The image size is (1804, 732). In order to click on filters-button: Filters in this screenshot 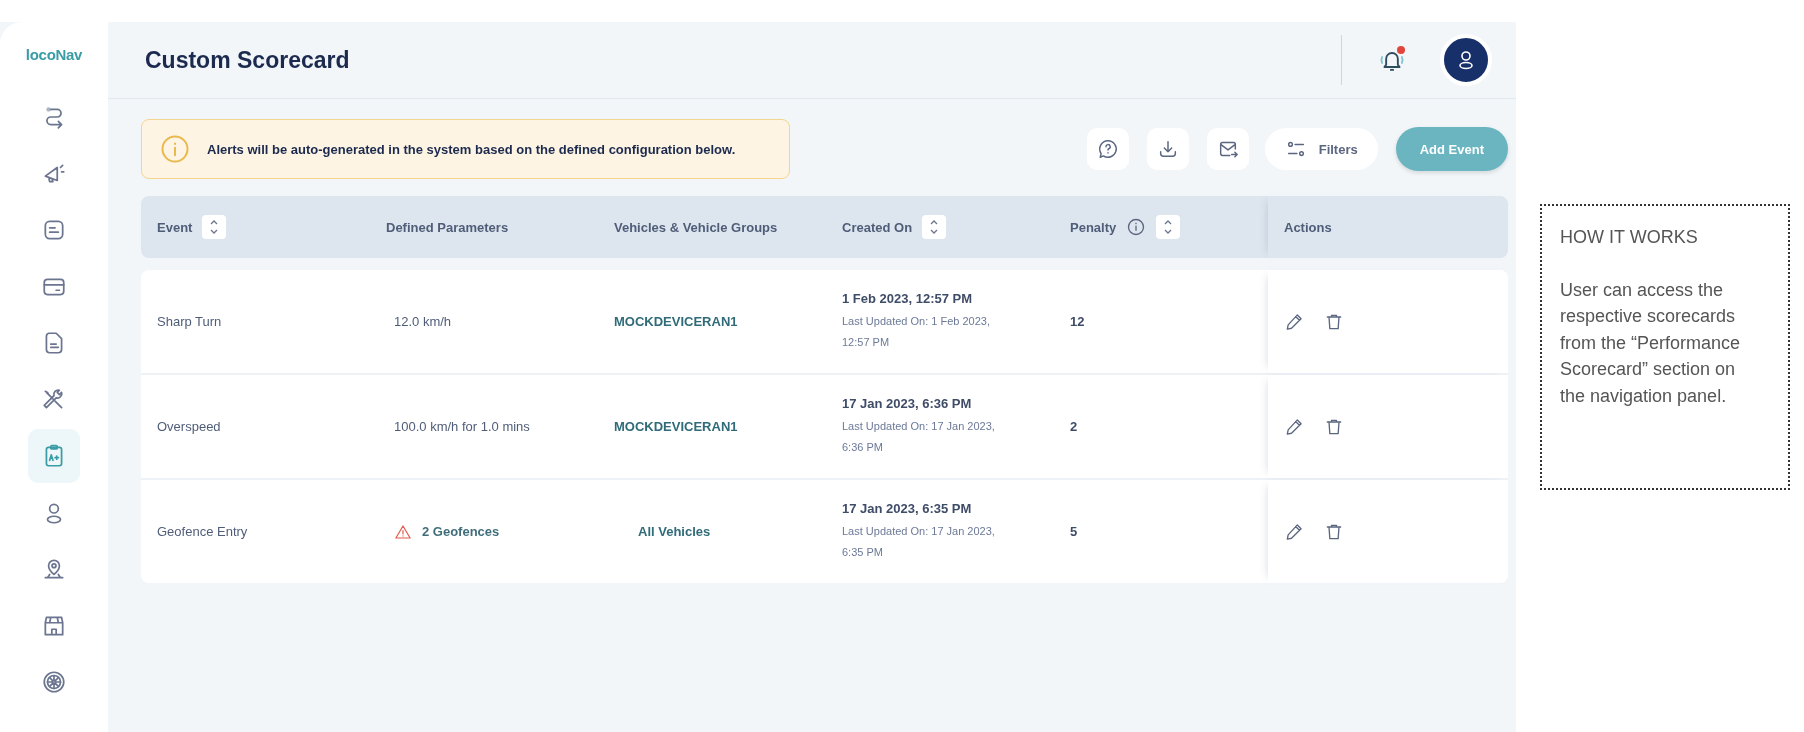, I will do `click(1321, 149)`.